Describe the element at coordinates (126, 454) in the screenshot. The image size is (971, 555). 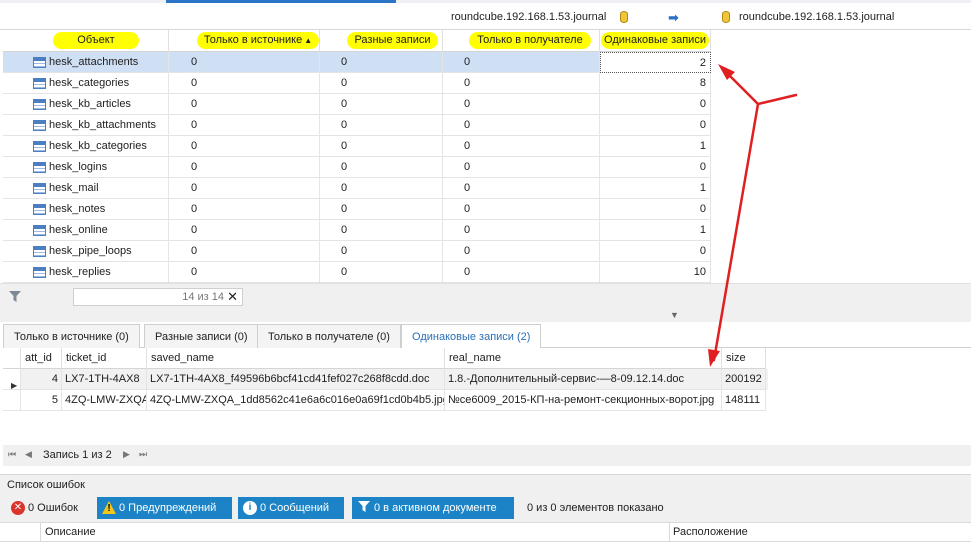
I see `next-record-icon: ▶` at that location.